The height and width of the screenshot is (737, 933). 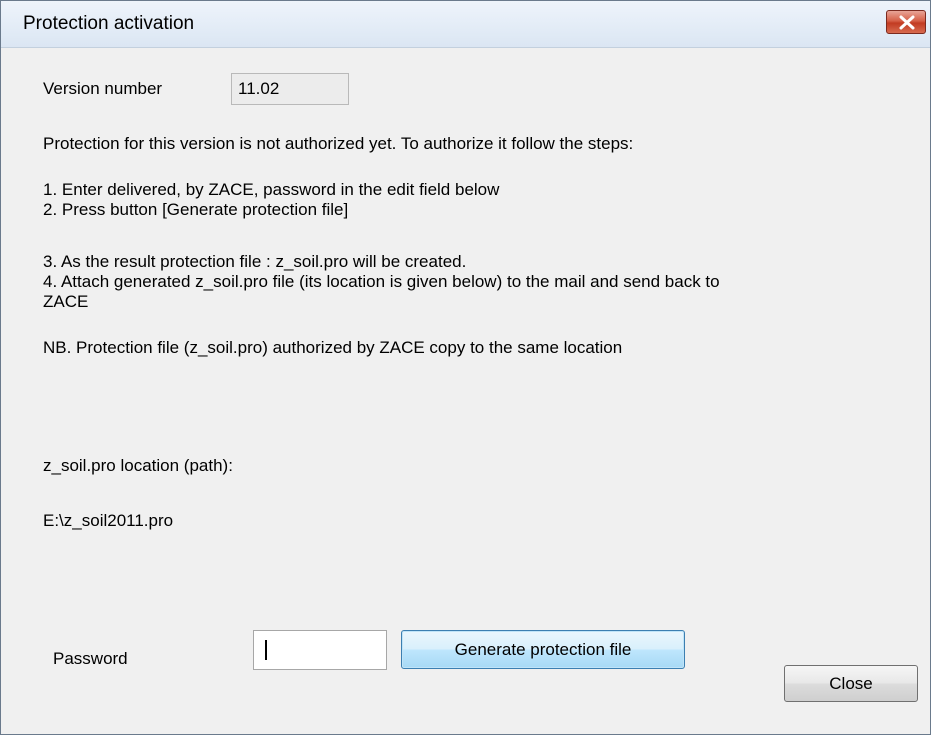 What do you see at coordinates (138, 465) in the screenshot?
I see `location-label: z_soil.pro location (path):` at bounding box center [138, 465].